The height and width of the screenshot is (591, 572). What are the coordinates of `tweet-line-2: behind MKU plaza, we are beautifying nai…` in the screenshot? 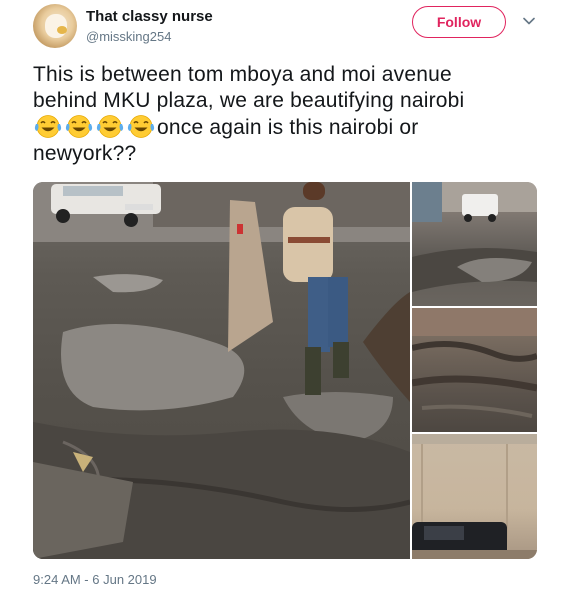 It's located at (249, 100).